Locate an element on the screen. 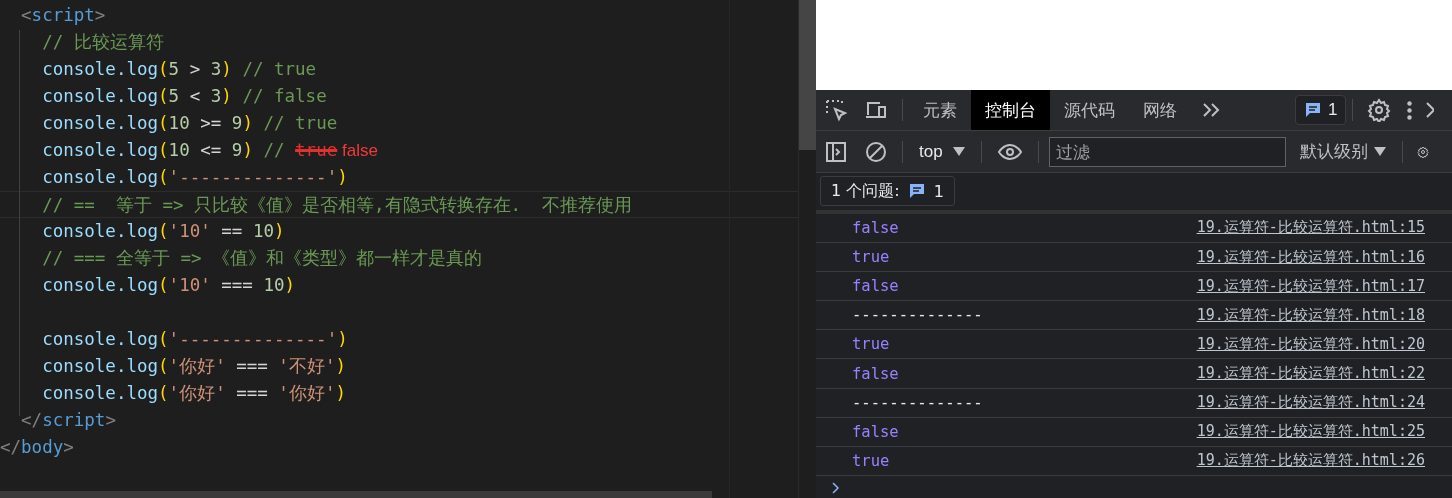 This screenshot has width=1452, height=498. source-link: 19.运算符-比较运算符.html:26 is located at coordinates (1310, 461).